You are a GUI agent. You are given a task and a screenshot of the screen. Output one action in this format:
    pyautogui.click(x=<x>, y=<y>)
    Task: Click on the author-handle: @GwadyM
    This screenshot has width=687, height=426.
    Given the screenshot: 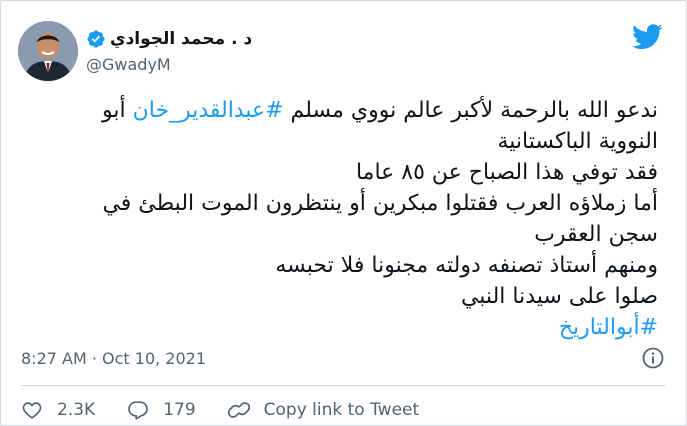 What is the action you would take?
    pyautogui.click(x=128, y=64)
    